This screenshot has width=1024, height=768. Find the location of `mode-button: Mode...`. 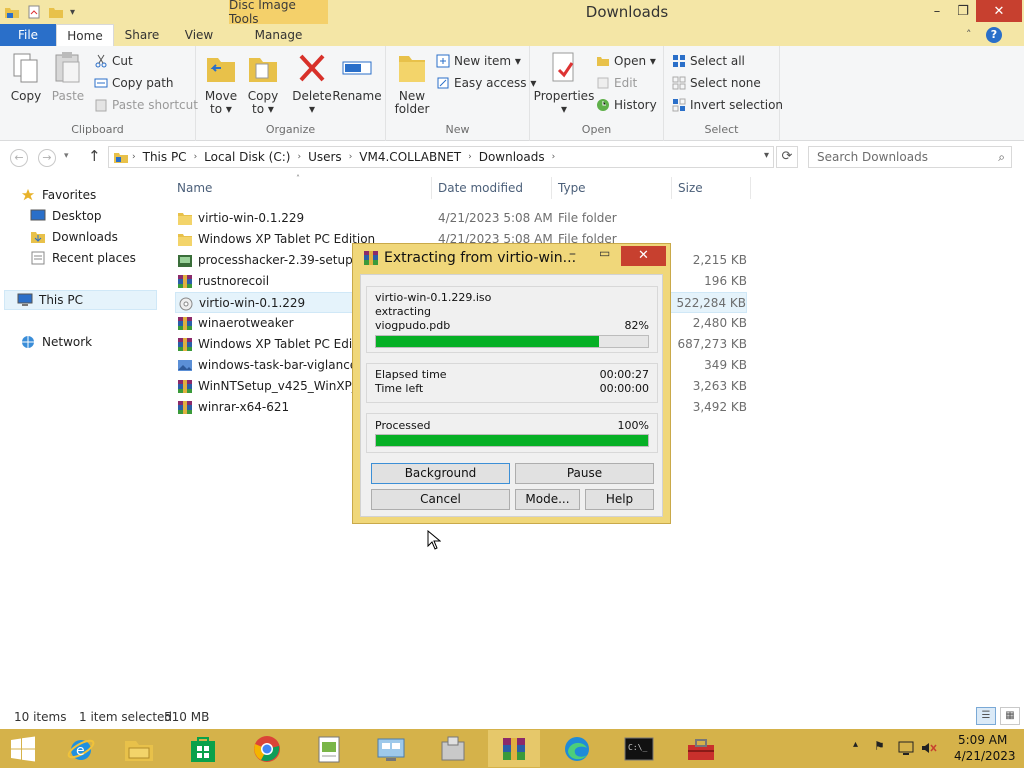

mode-button: Mode... is located at coordinates (547, 499).